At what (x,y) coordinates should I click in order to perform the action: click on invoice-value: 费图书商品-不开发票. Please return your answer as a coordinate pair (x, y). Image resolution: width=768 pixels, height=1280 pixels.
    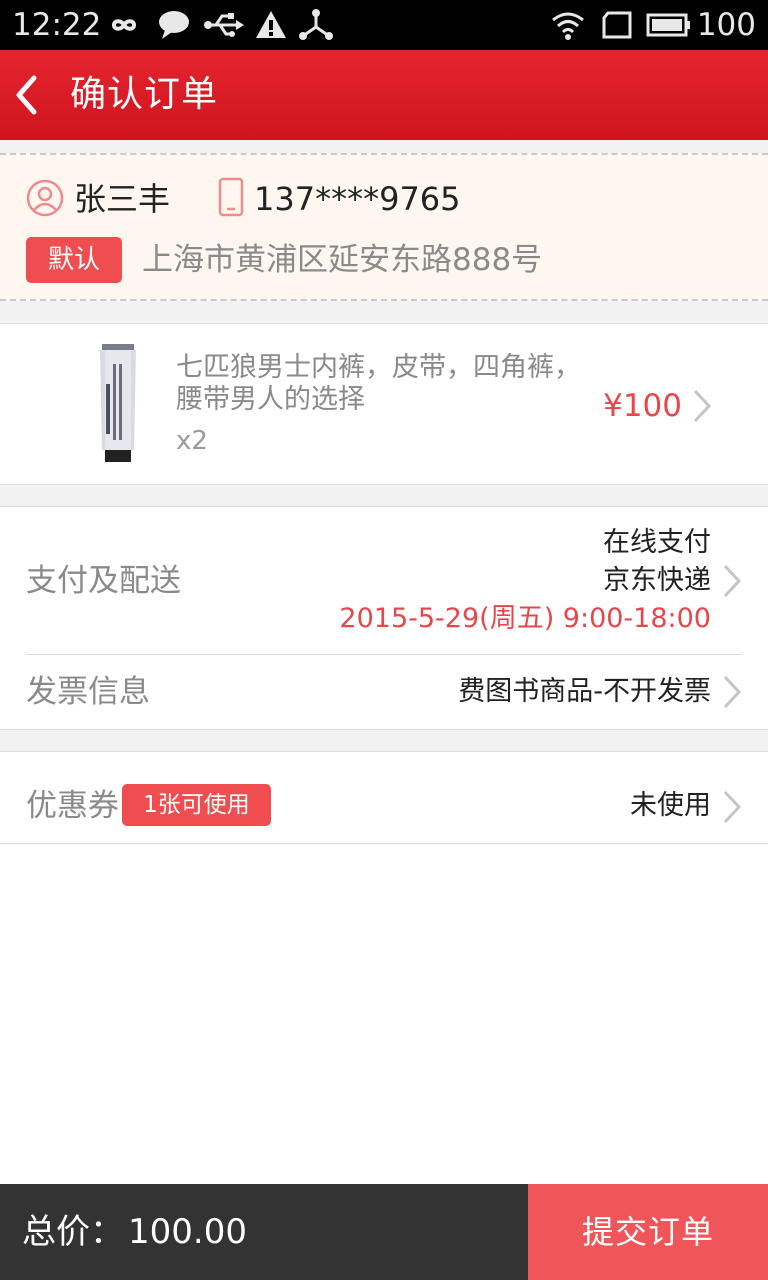
    Looking at the image, I should click on (584, 691).